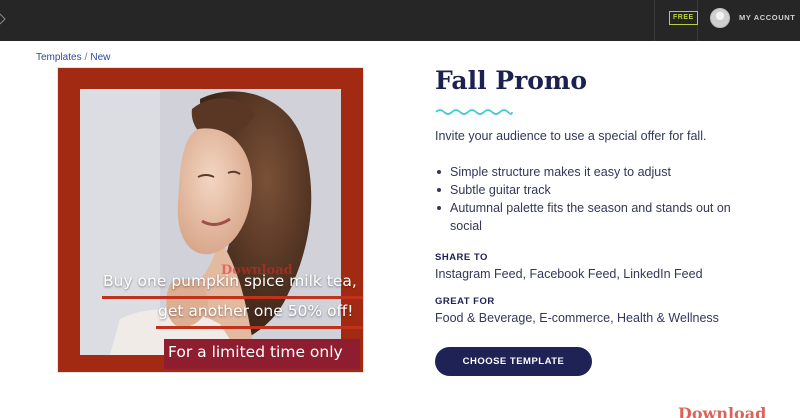 The image size is (800, 418). Describe the element at coordinates (255, 352) in the screenshot. I see `limited-time-text: For a limited time only` at that location.